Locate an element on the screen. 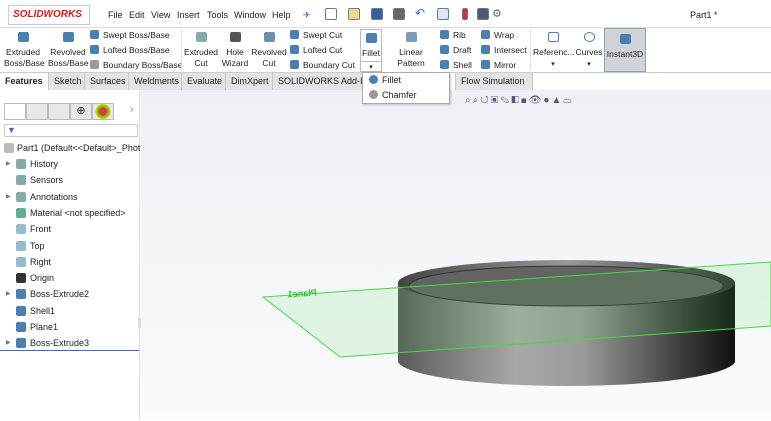 This screenshot has height=421, width=771. tab-sketch: Sketch is located at coordinates (67, 81).